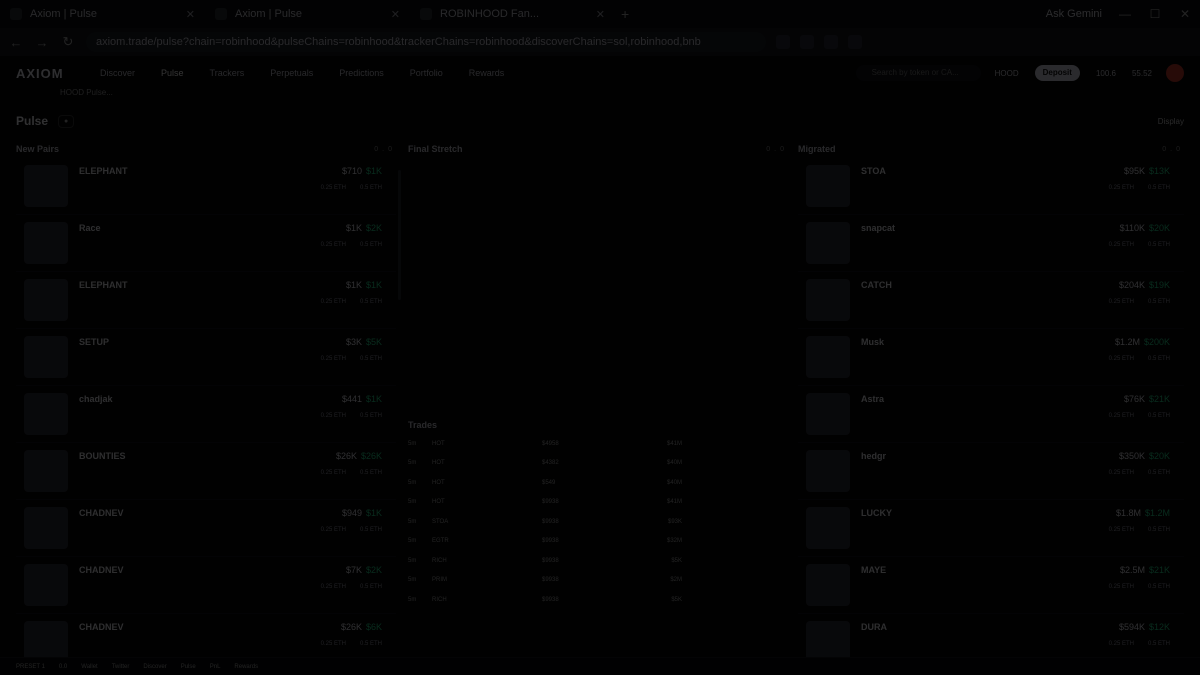  What do you see at coordinates (991, 414) in the screenshot?
I see `token-card: Astra $76K $21K 0.25 ETH 0.5 ETH` at bounding box center [991, 414].